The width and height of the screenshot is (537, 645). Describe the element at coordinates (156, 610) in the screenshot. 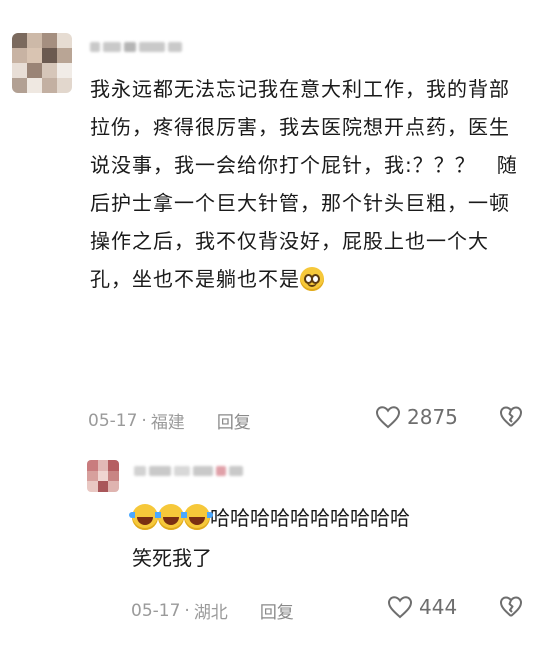

I see `reply-date: 05-17` at that location.